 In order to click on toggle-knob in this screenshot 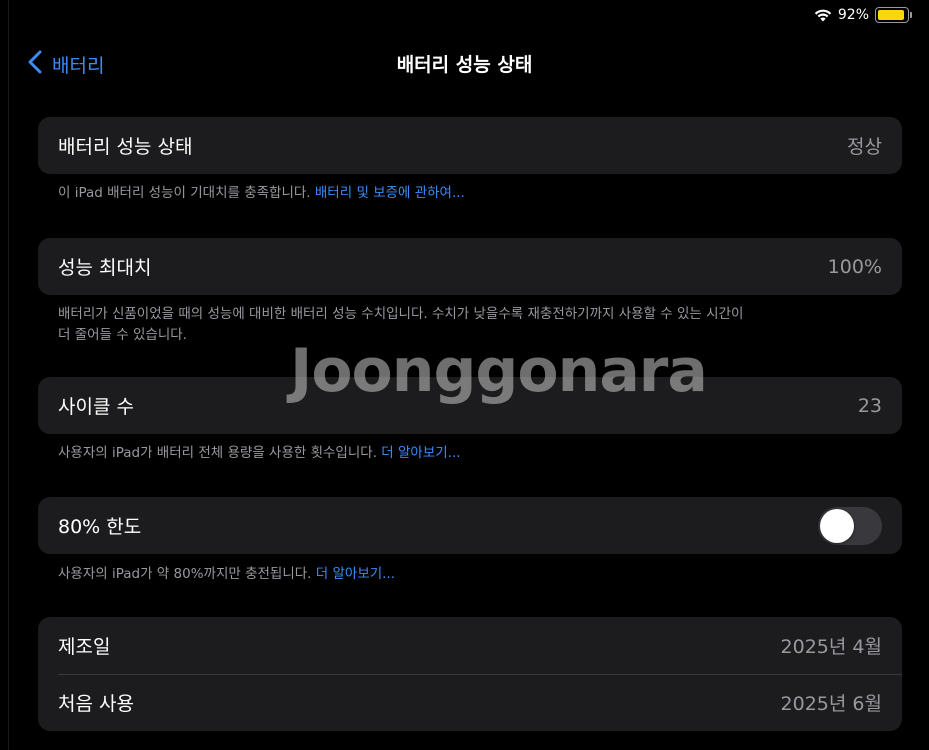, I will do `click(837, 525)`.